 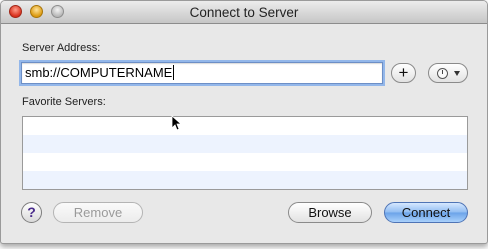 What do you see at coordinates (61, 48) in the screenshot?
I see `server-address-label: Server Address:` at bounding box center [61, 48].